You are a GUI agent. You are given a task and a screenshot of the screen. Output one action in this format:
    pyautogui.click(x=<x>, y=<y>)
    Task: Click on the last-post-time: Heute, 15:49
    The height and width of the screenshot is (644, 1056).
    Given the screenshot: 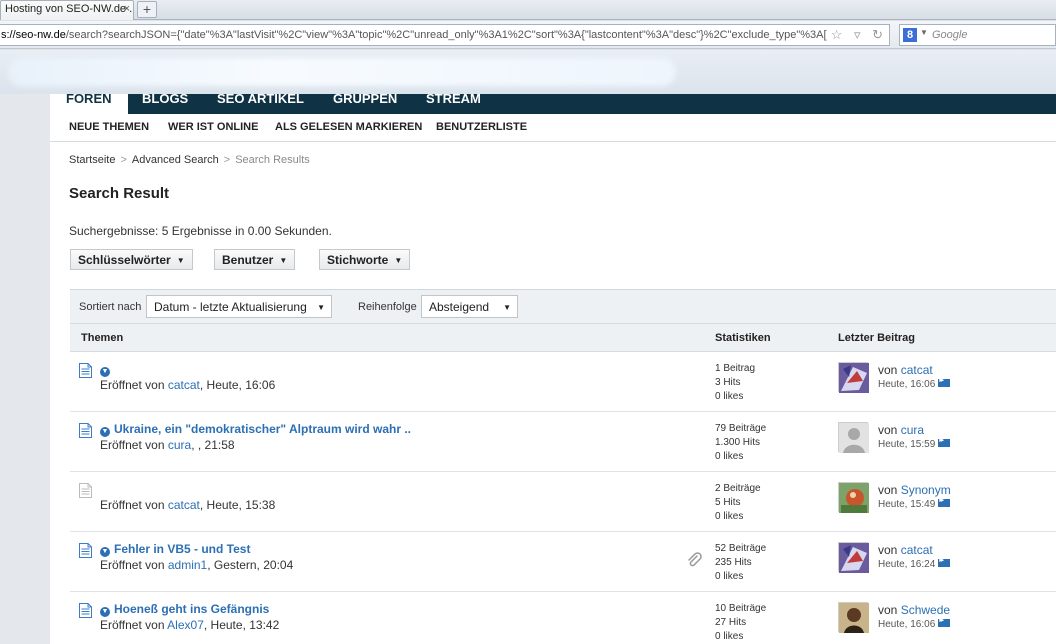 What is the action you would take?
    pyautogui.click(x=914, y=503)
    